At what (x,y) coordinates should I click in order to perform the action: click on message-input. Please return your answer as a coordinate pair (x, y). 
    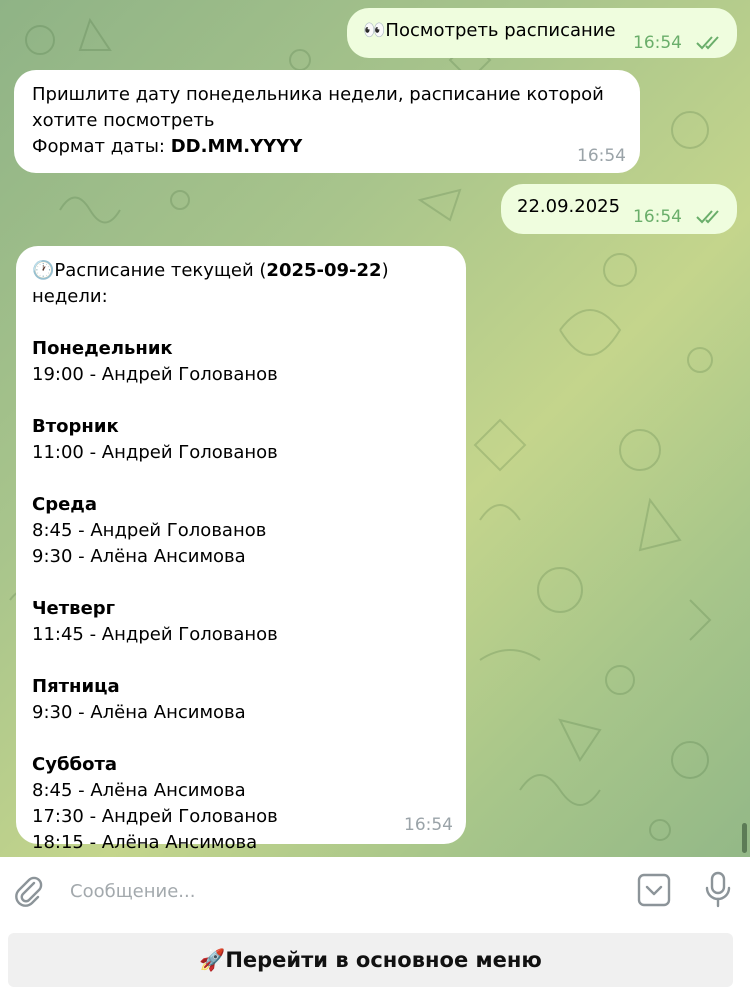
    Looking at the image, I should click on (330, 891).